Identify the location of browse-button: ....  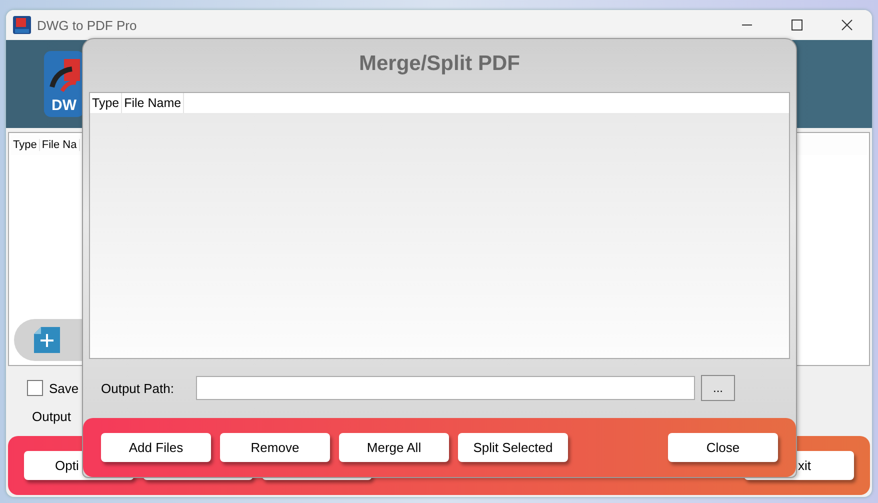
(718, 388).